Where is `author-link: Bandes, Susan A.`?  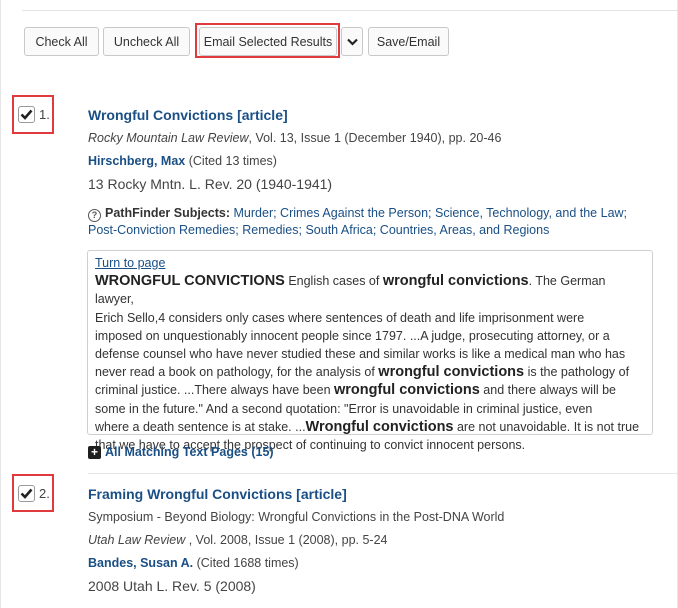
author-link: Bandes, Susan A. is located at coordinates (140, 563).